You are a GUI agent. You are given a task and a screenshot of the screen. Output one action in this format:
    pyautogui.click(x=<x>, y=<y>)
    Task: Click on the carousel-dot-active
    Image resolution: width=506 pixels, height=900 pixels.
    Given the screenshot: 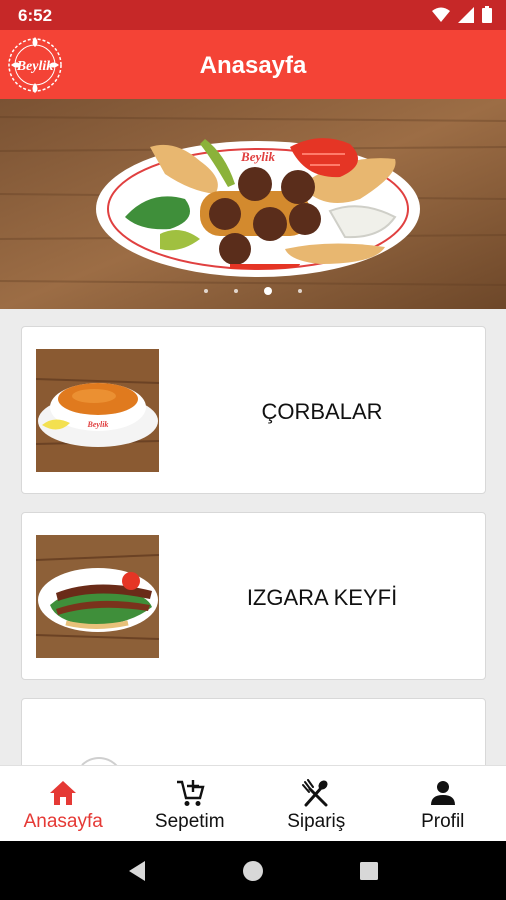 What is the action you would take?
    pyautogui.click(x=268, y=291)
    